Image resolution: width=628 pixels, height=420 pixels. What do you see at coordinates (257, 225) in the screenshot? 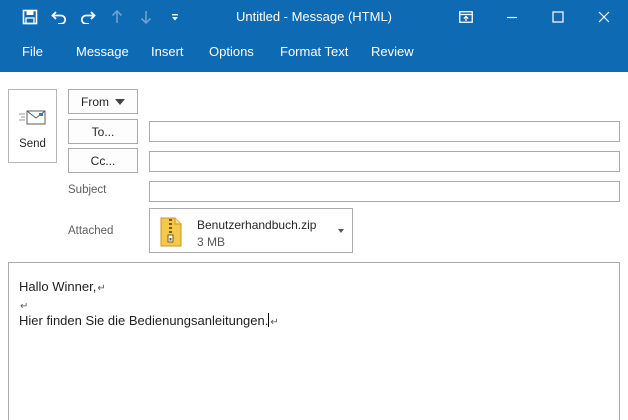
I see `attachment-name: Benutzerhandbuch.zip` at bounding box center [257, 225].